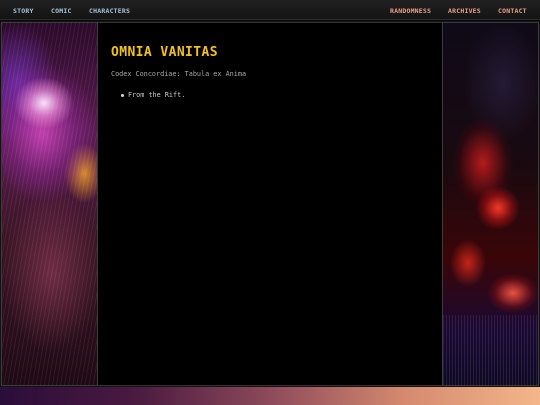 The height and width of the screenshot is (405, 540). What do you see at coordinates (464, 11) in the screenshot?
I see `nav-link-archives: ARCHIVES` at bounding box center [464, 11].